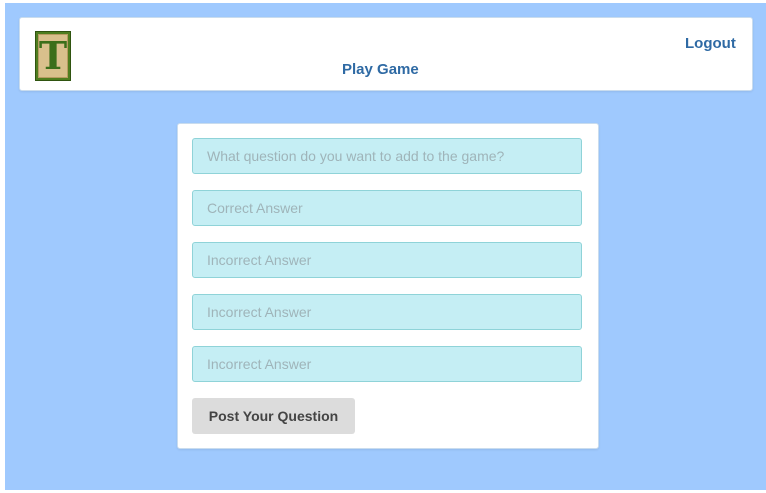 Image resolution: width=766 pixels, height=493 pixels. I want to click on question-input, so click(387, 156).